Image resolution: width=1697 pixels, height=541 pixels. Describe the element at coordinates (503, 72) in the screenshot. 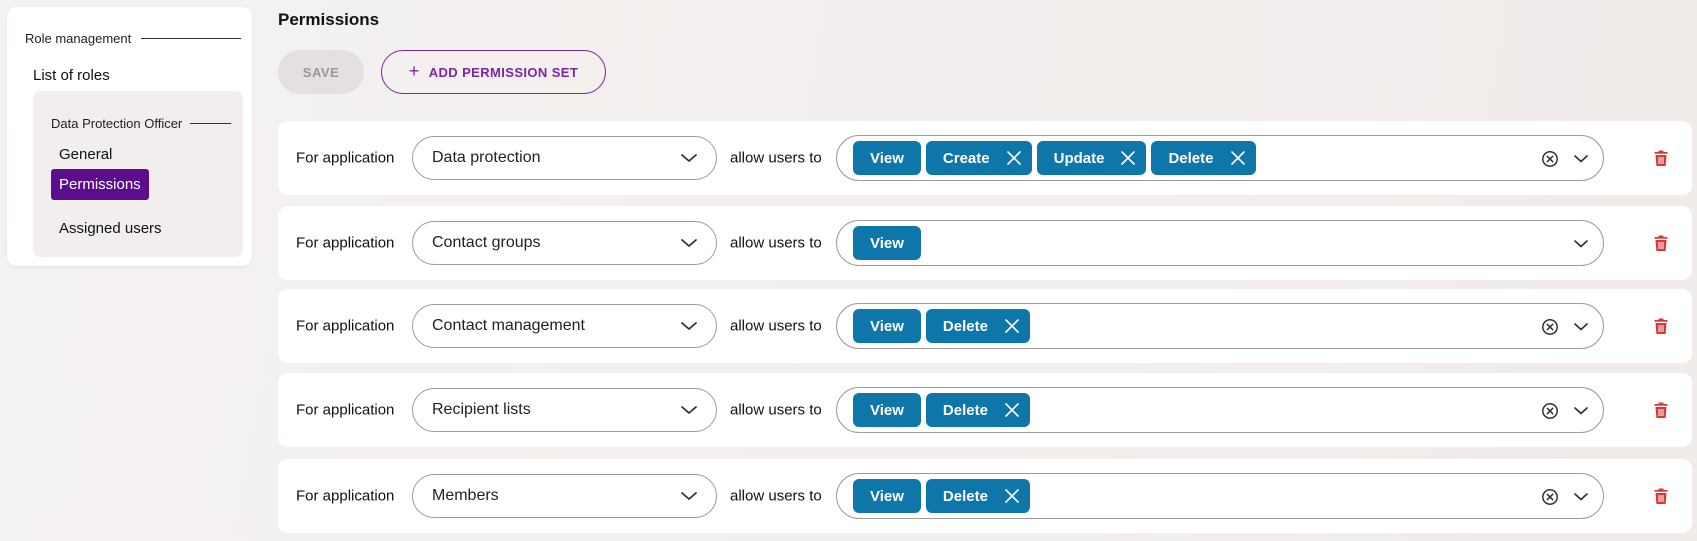

I see `add-permission-set-label: ADD PERMISSION SET` at that location.